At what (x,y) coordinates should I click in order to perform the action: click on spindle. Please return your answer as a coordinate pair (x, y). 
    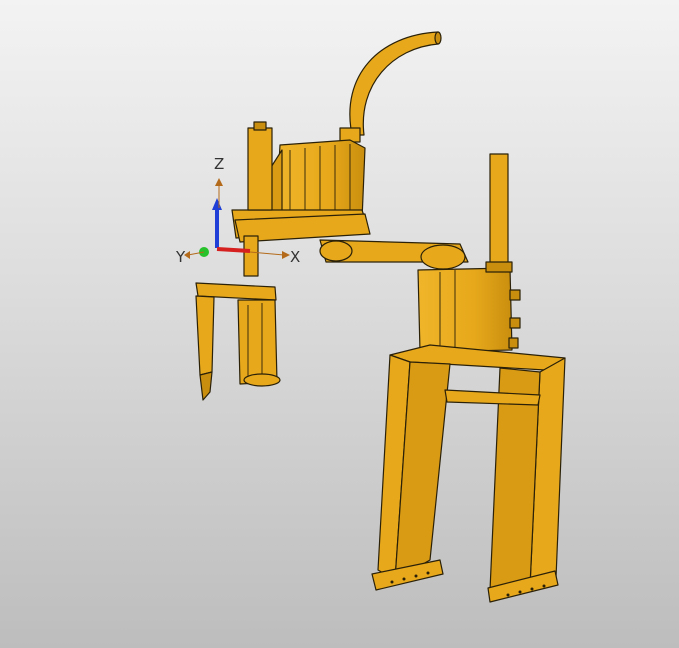
    Looking at the image, I should click on (251, 256).